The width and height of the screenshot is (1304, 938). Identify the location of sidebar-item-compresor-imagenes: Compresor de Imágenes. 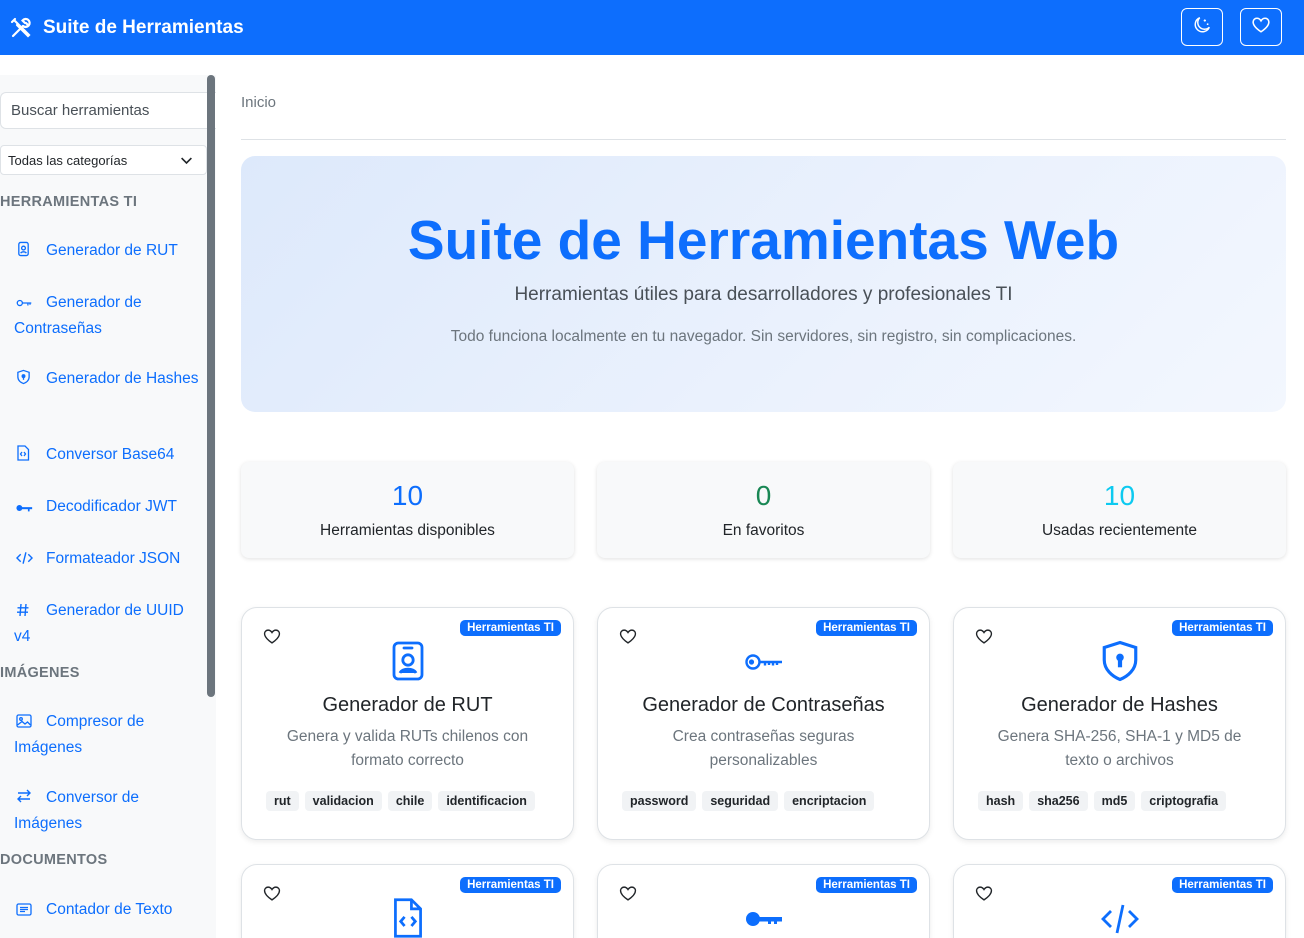
(106, 735).